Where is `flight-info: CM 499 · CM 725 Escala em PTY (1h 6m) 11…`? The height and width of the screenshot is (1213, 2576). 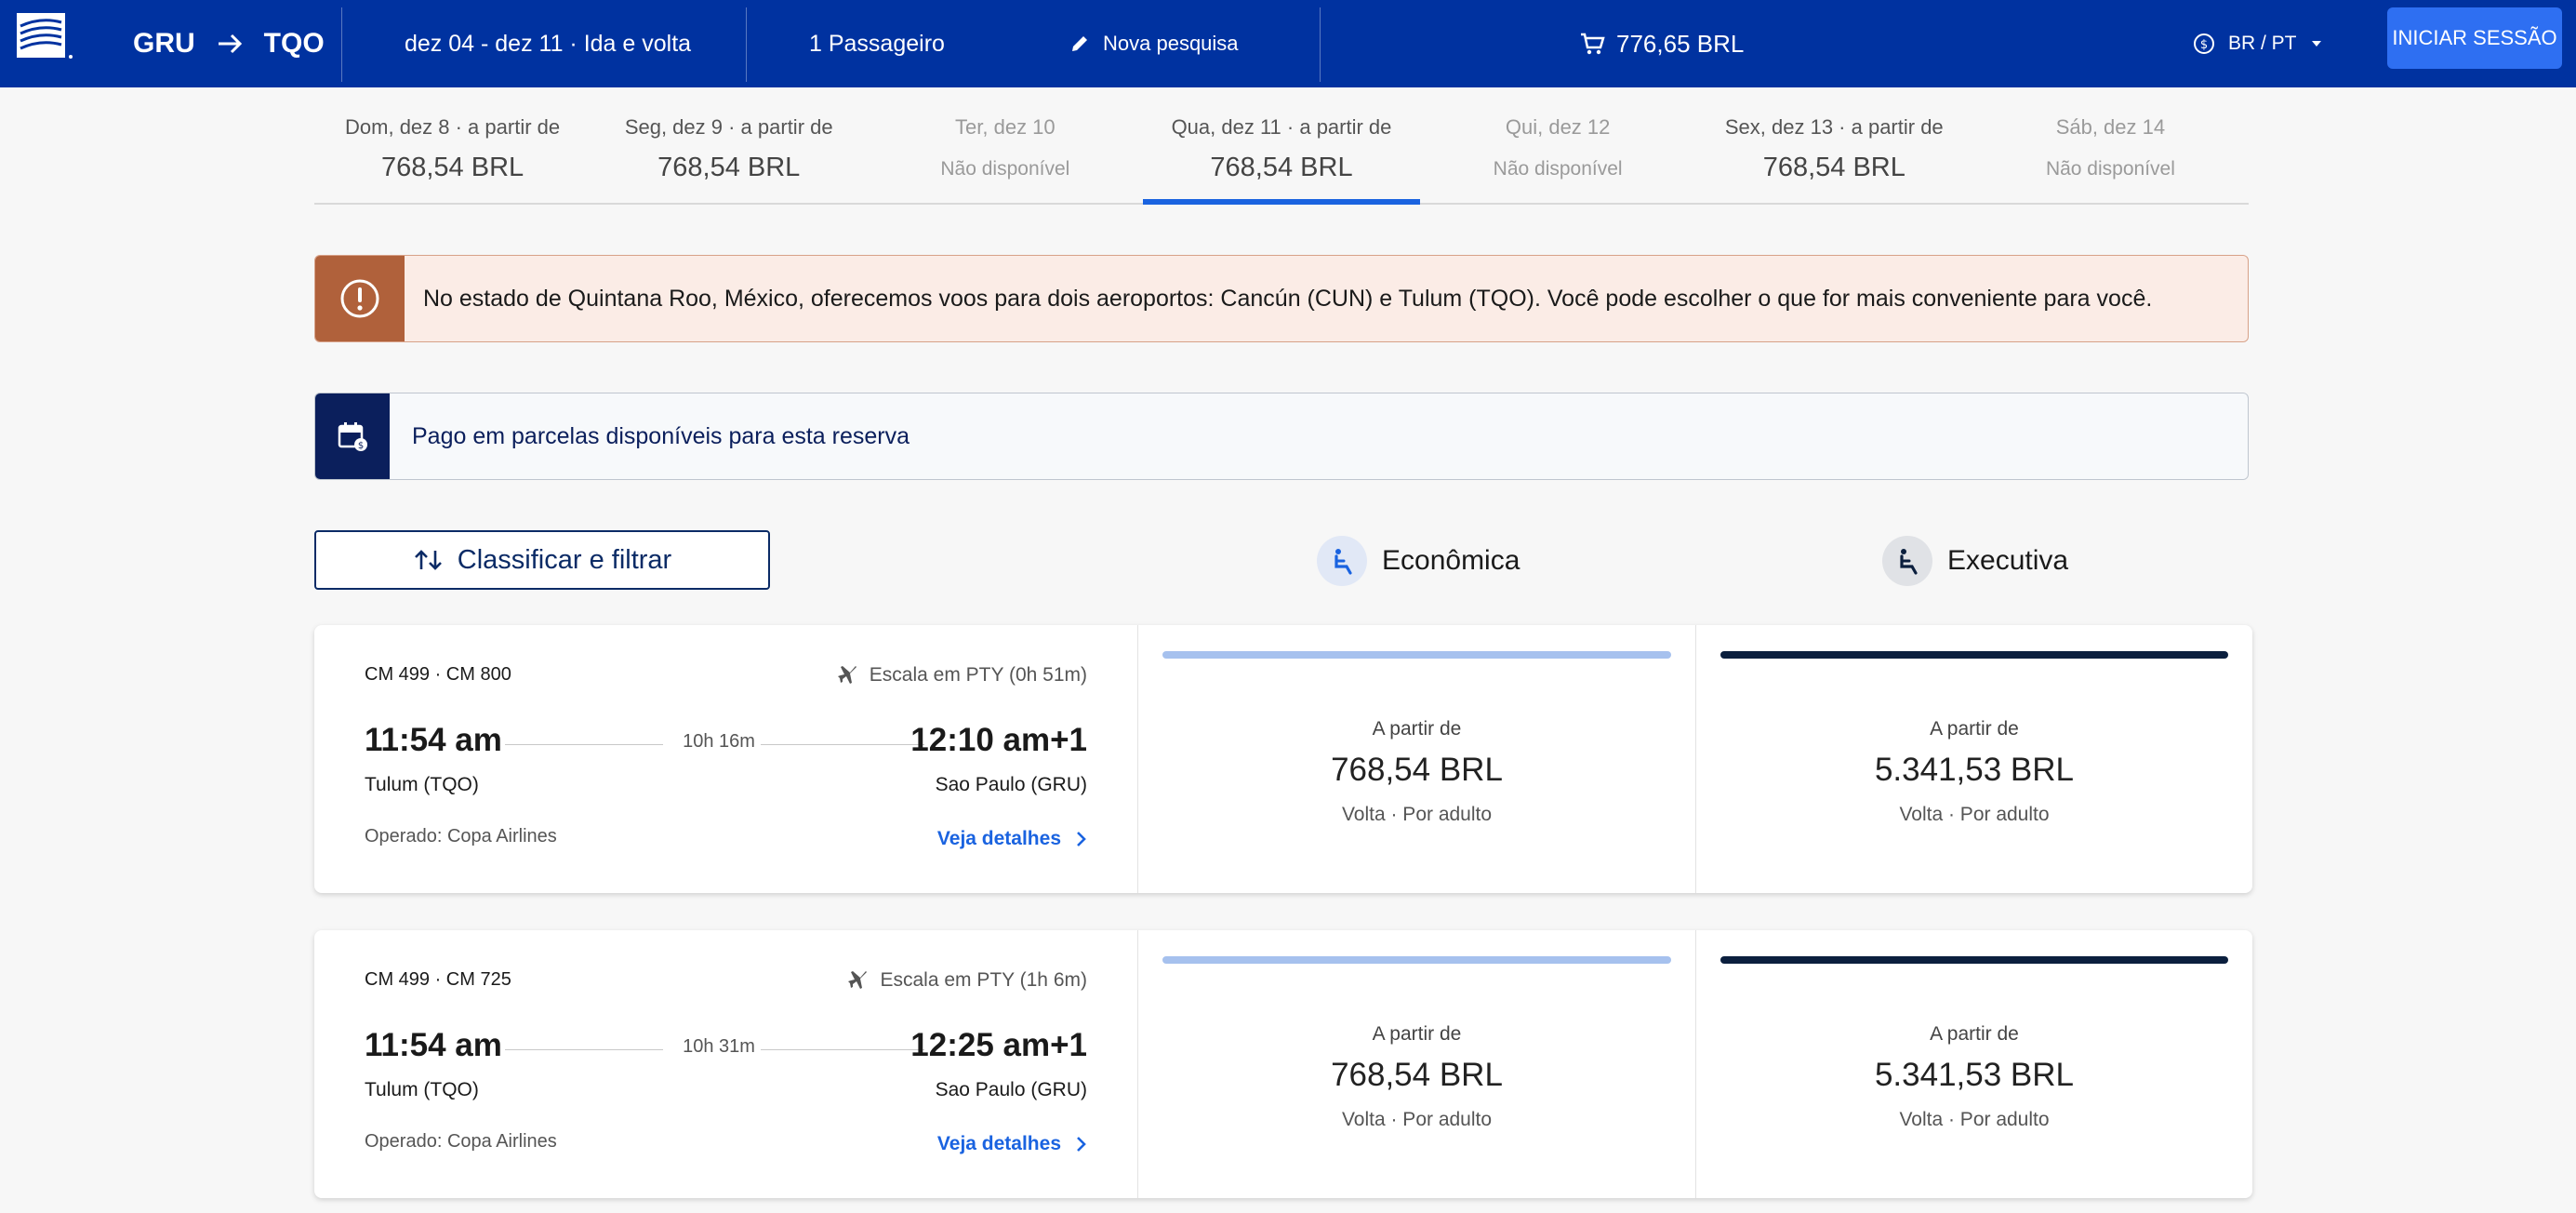 flight-info: CM 499 · CM 725 Escala em PTY (1h 6m) 11… is located at coordinates (725, 1064).